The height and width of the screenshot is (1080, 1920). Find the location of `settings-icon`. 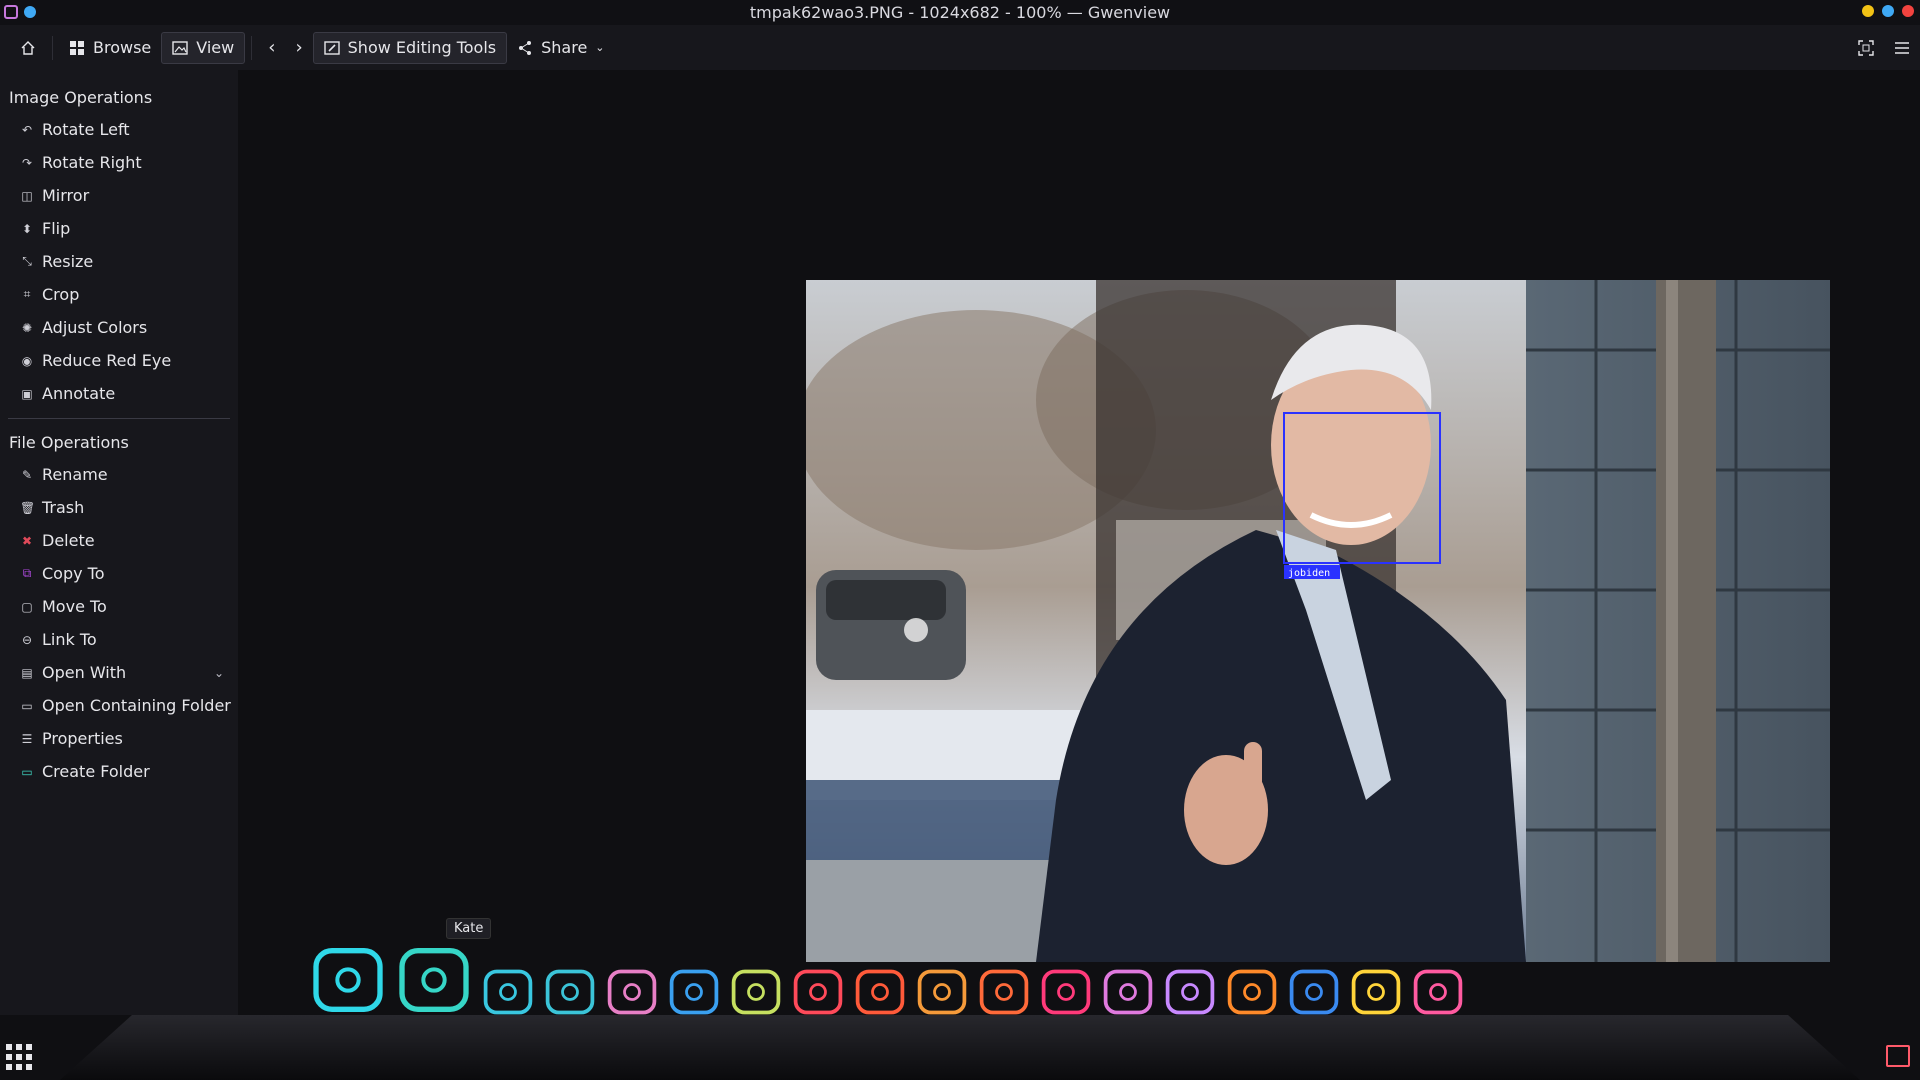

settings-icon is located at coordinates (942, 992).